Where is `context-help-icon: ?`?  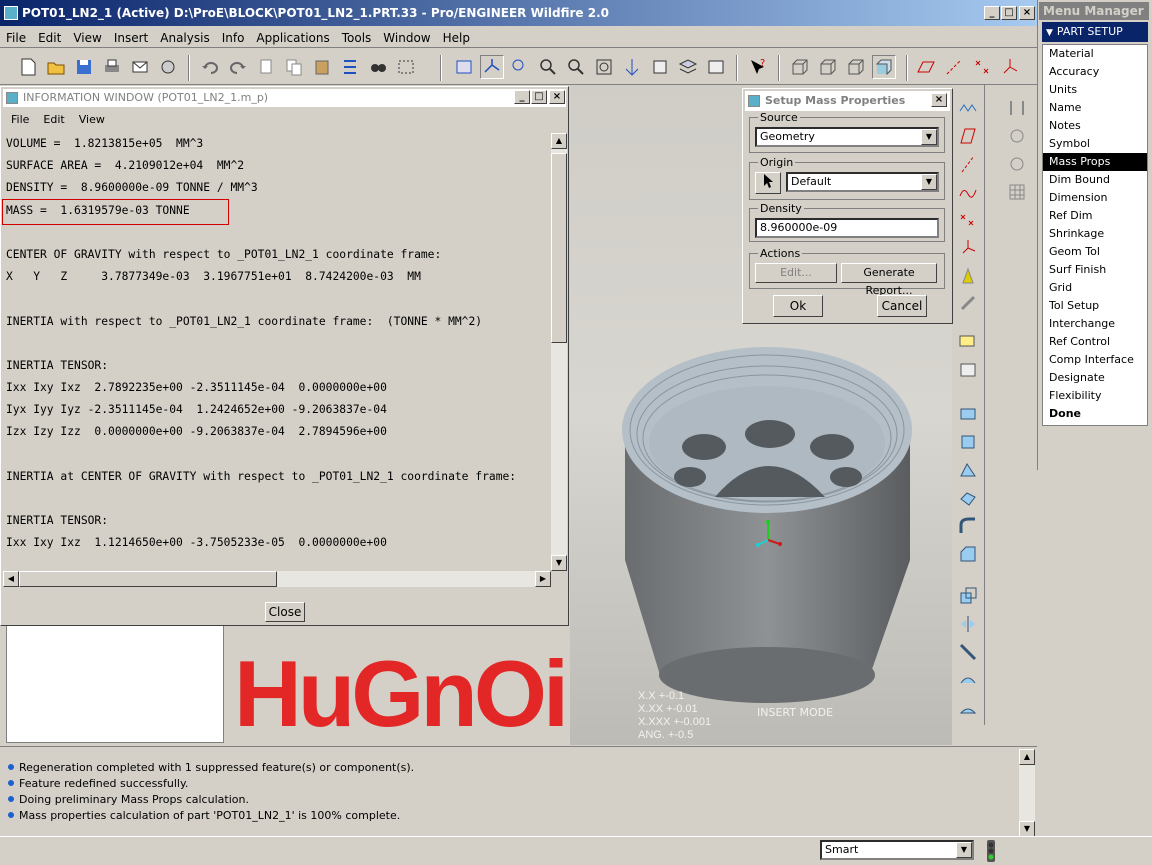 context-help-icon: ? is located at coordinates (758, 67).